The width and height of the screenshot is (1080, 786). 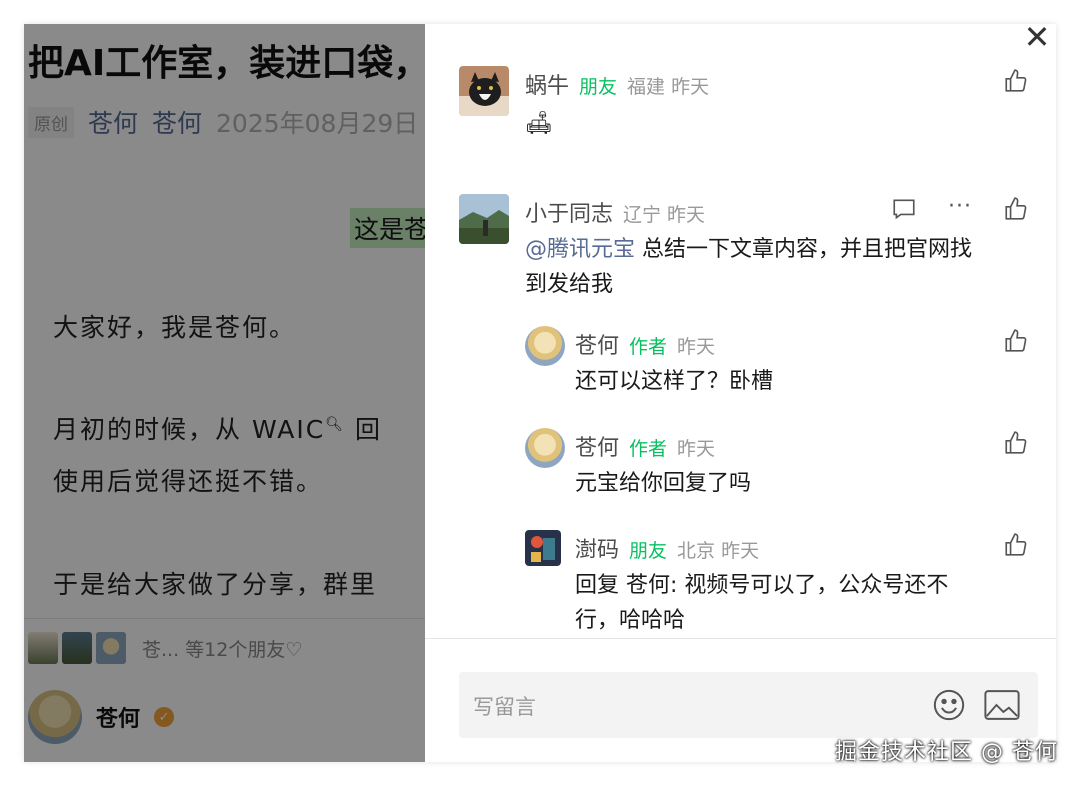 What do you see at coordinates (777, 366) in the screenshot?
I see `reply-item: 苍何 作者 昨天 还可以这样了？卧槽` at bounding box center [777, 366].